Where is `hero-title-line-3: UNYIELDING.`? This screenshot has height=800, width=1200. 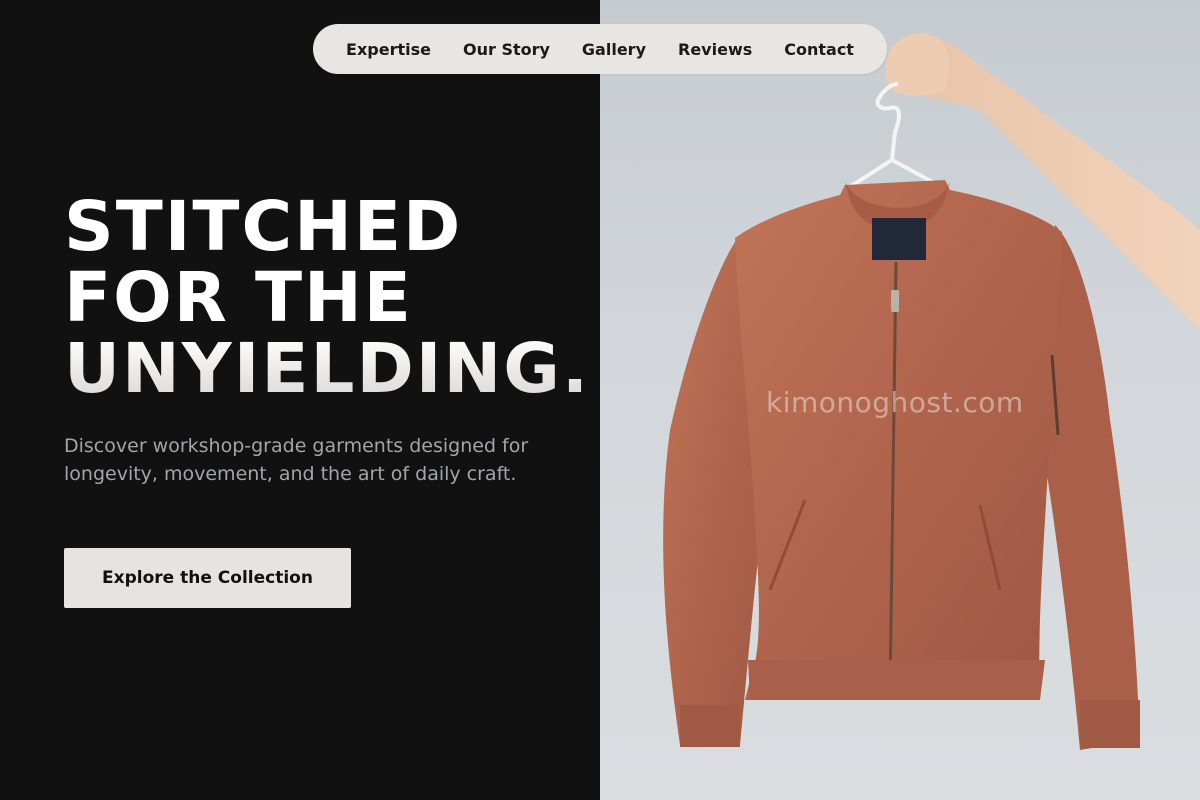
hero-title-line-3: UNYIELDING. is located at coordinates (327, 369).